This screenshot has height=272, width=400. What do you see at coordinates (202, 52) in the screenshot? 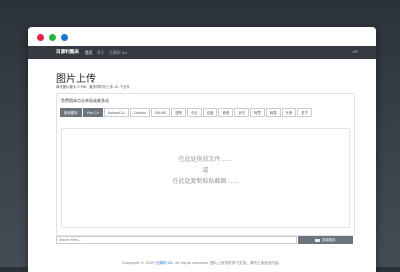
I see `top-navbar: 日源利图床 首页 关于 日源利 Git API` at bounding box center [202, 52].